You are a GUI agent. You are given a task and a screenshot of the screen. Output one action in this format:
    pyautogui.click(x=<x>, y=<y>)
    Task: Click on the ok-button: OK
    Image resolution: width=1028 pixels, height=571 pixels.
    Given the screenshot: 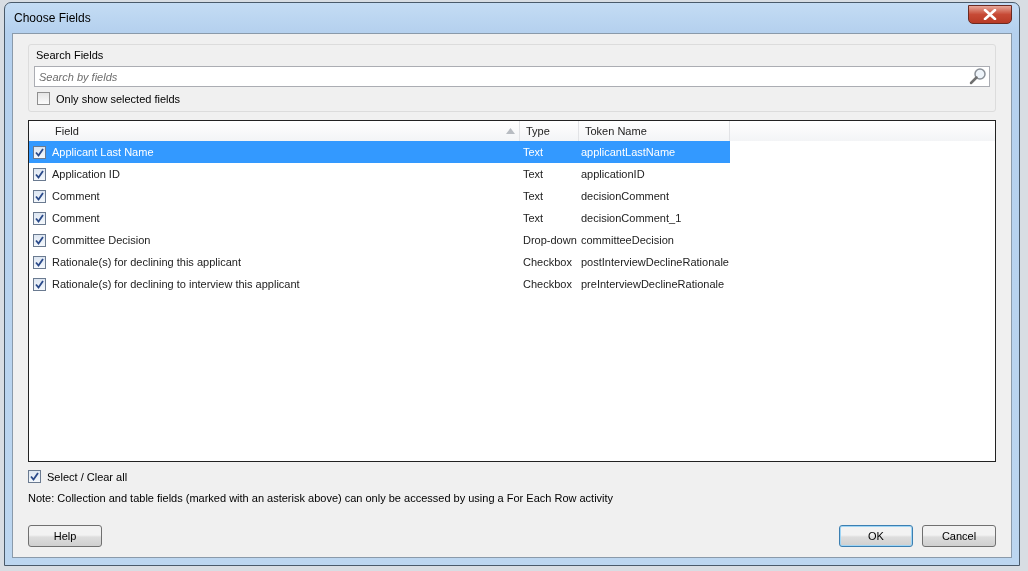 What is the action you would take?
    pyautogui.click(x=876, y=536)
    